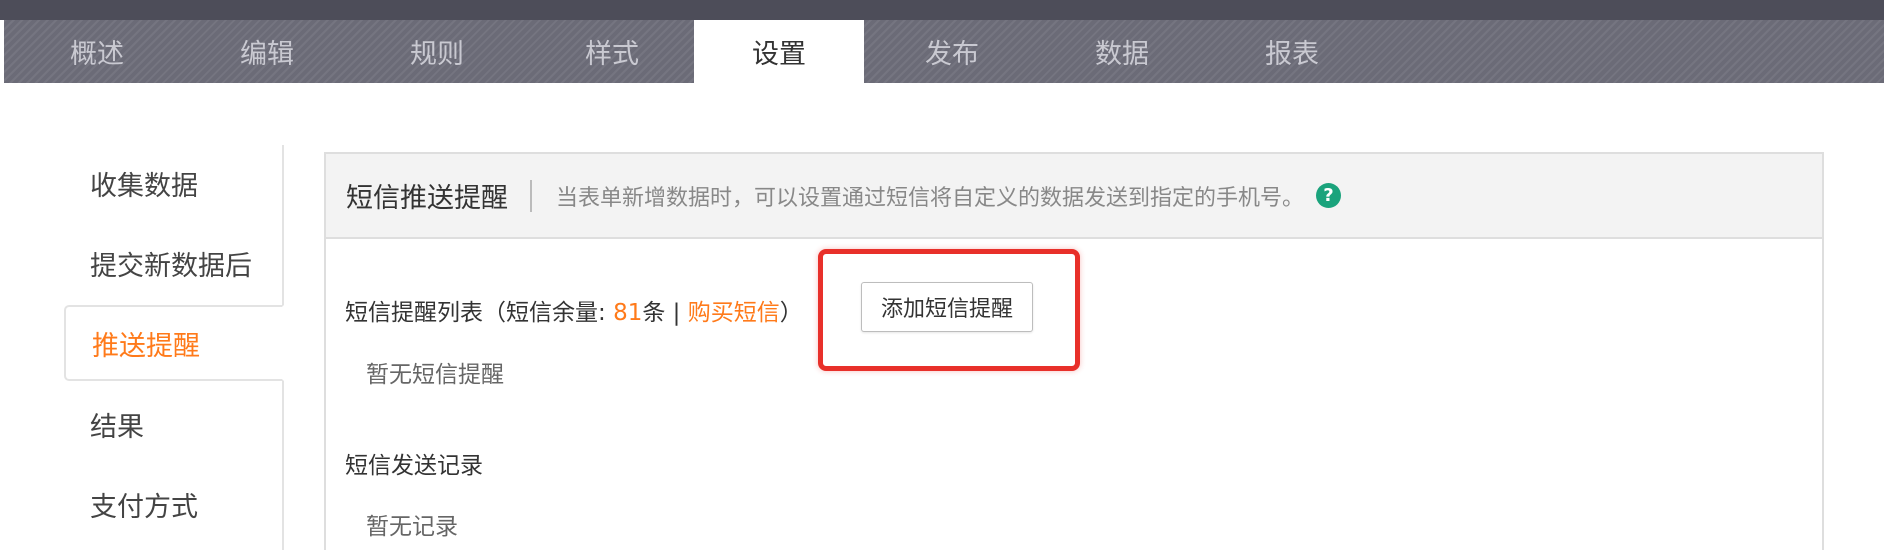 The width and height of the screenshot is (1884, 550). What do you see at coordinates (1292, 51) in the screenshot?
I see `tab-reports: 报表` at bounding box center [1292, 51].